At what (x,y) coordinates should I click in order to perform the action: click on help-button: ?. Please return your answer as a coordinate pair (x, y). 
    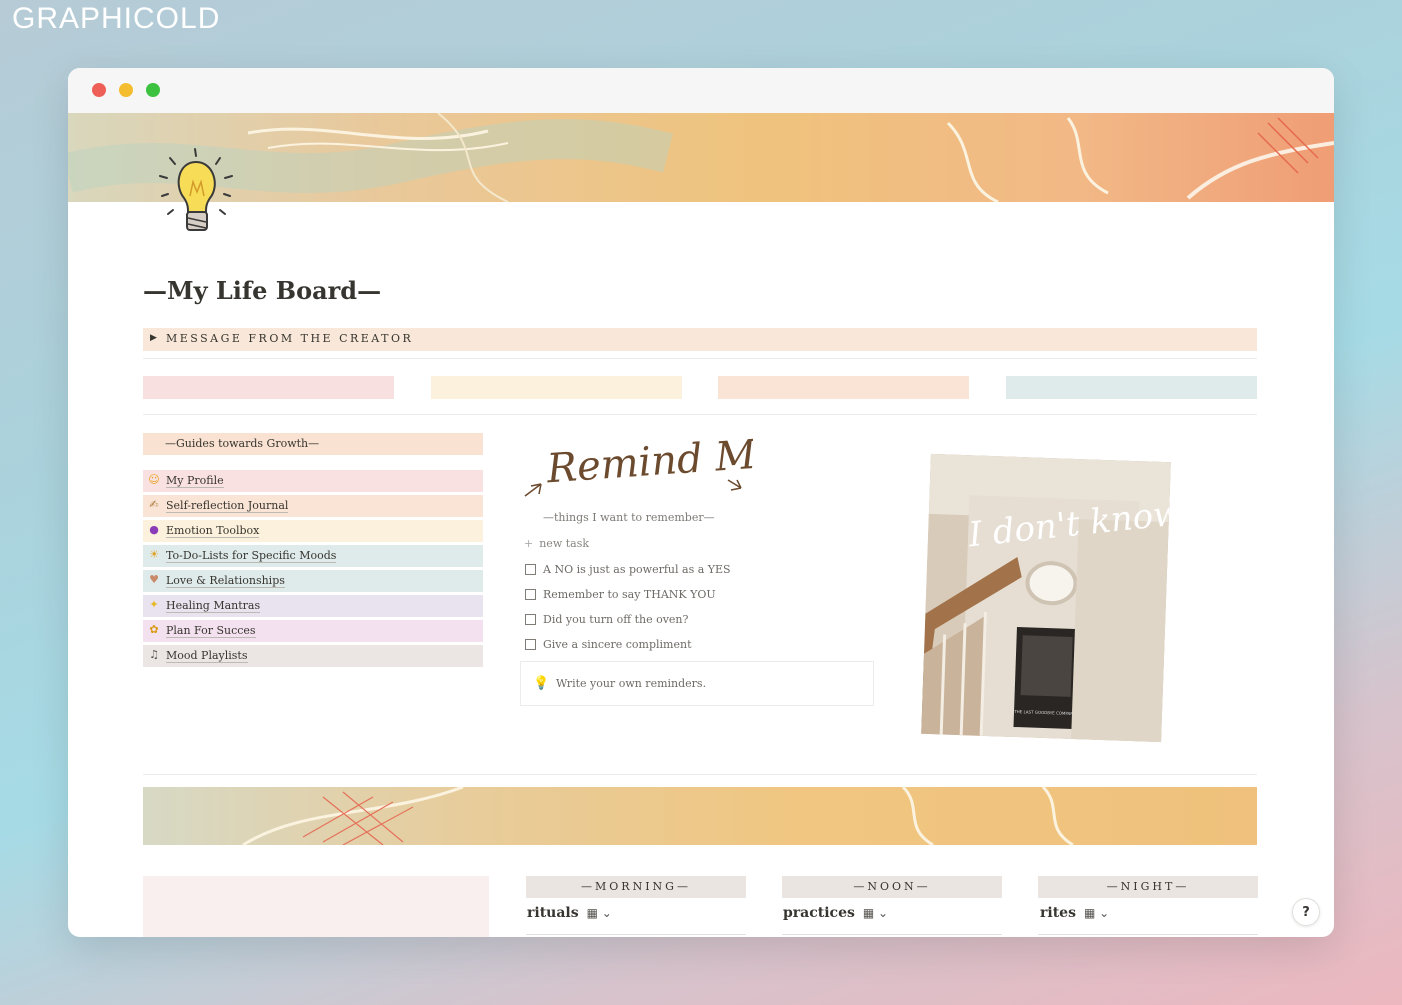
    Looking at the image, I should click on (1306, 912).